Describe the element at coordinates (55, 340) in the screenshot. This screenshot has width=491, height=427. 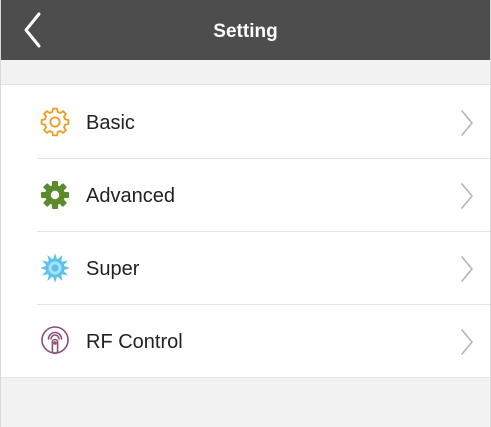
I see `rf-remote-icon` at that location.